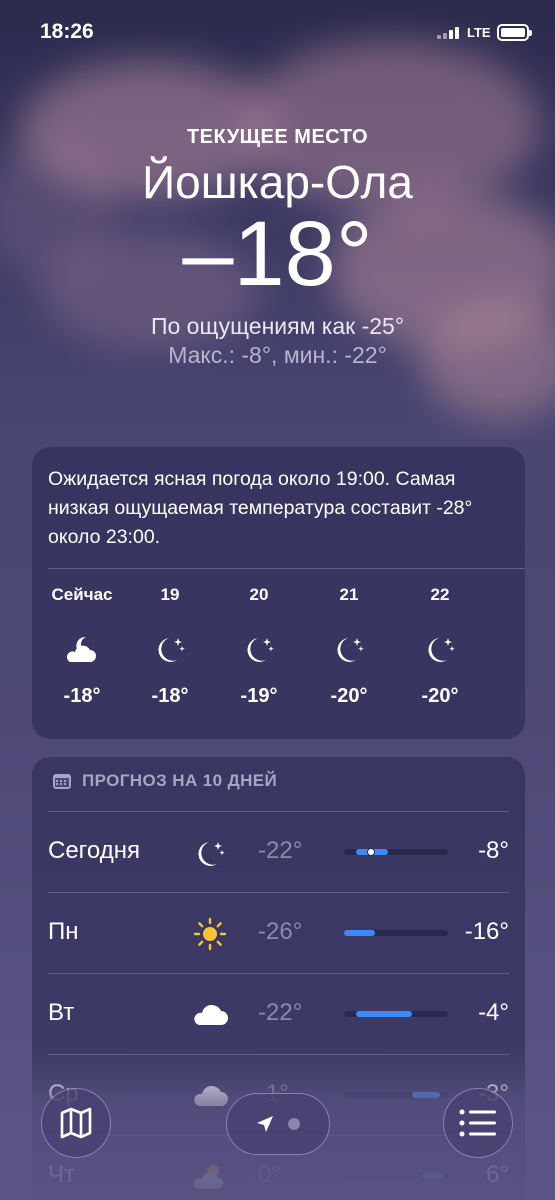 The image size is (555, 1200). Describe the element at coordinates (170, 594) in the screenshot. I see `hour-label: 19` at that location.